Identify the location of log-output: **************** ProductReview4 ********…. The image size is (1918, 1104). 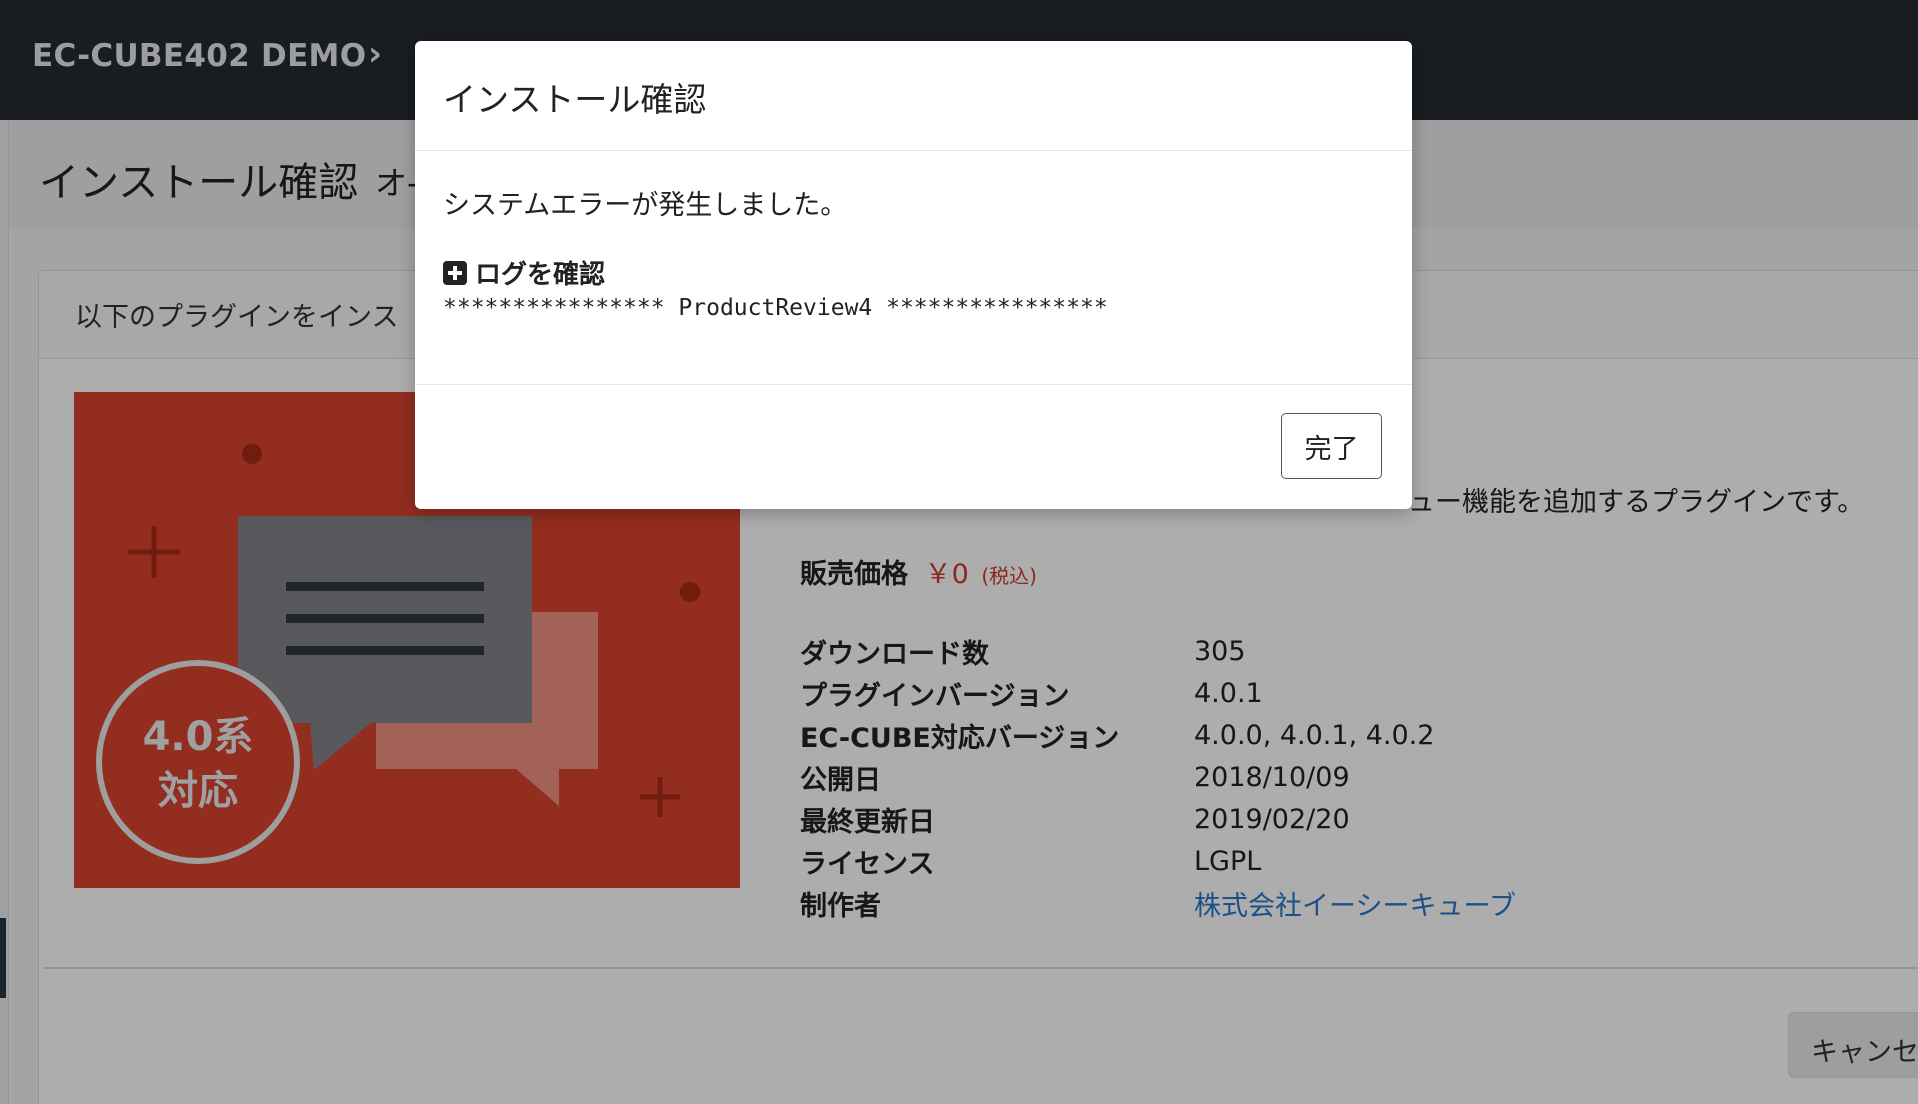
(775, 308).